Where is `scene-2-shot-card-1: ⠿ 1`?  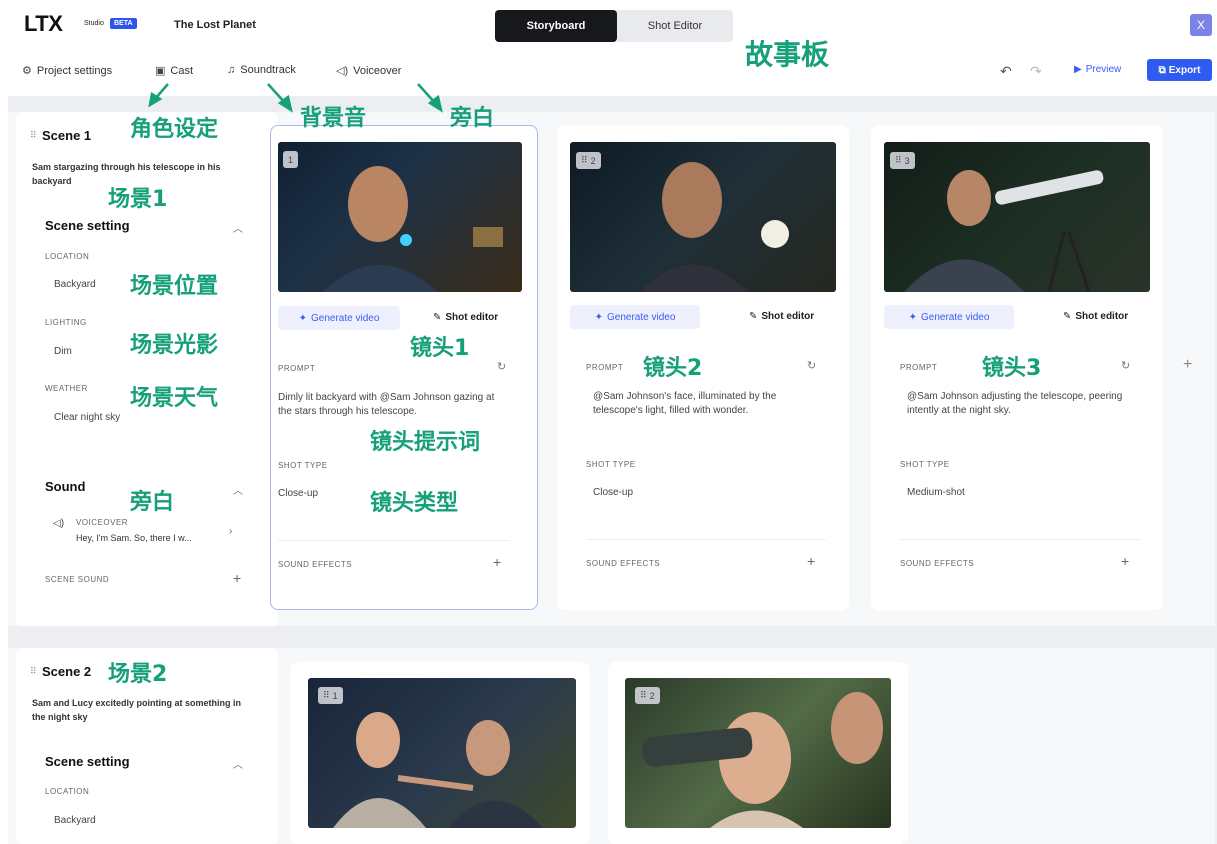
scene-2-shot-card-1: ⠿ 1 is located at coordinates (440, 753).